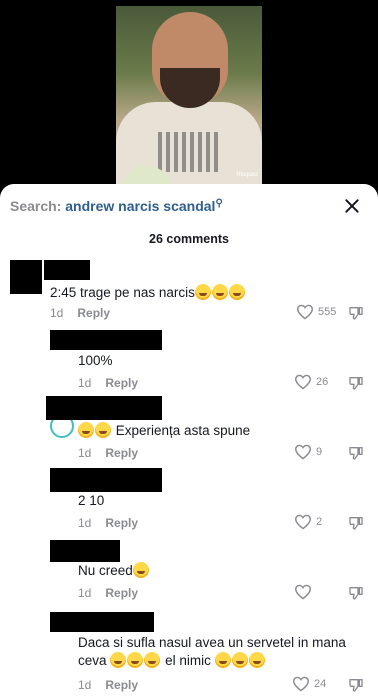  What do you see at coordinates (114, 571) in the screenshot?
I see `comment-text: Nu creed` at bounding box center [114, 571].